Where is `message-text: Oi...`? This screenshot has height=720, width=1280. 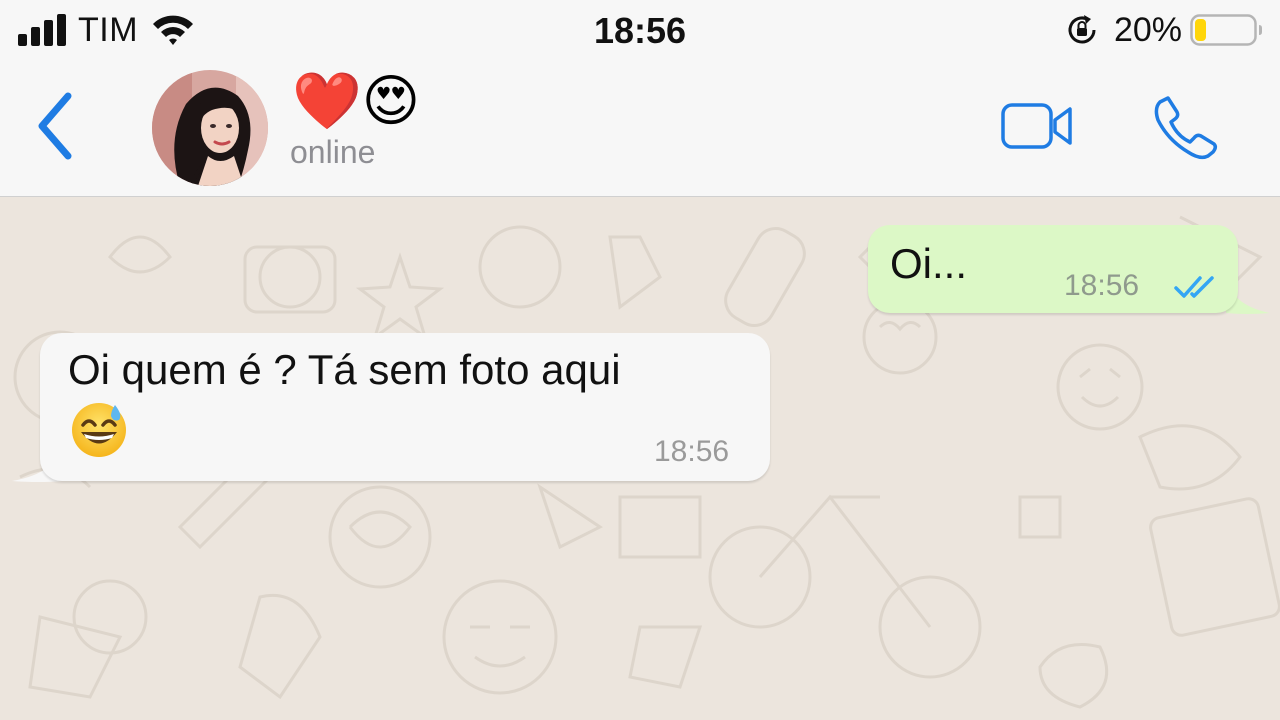
message-text: Oi... is located at coordinates (929, 263).